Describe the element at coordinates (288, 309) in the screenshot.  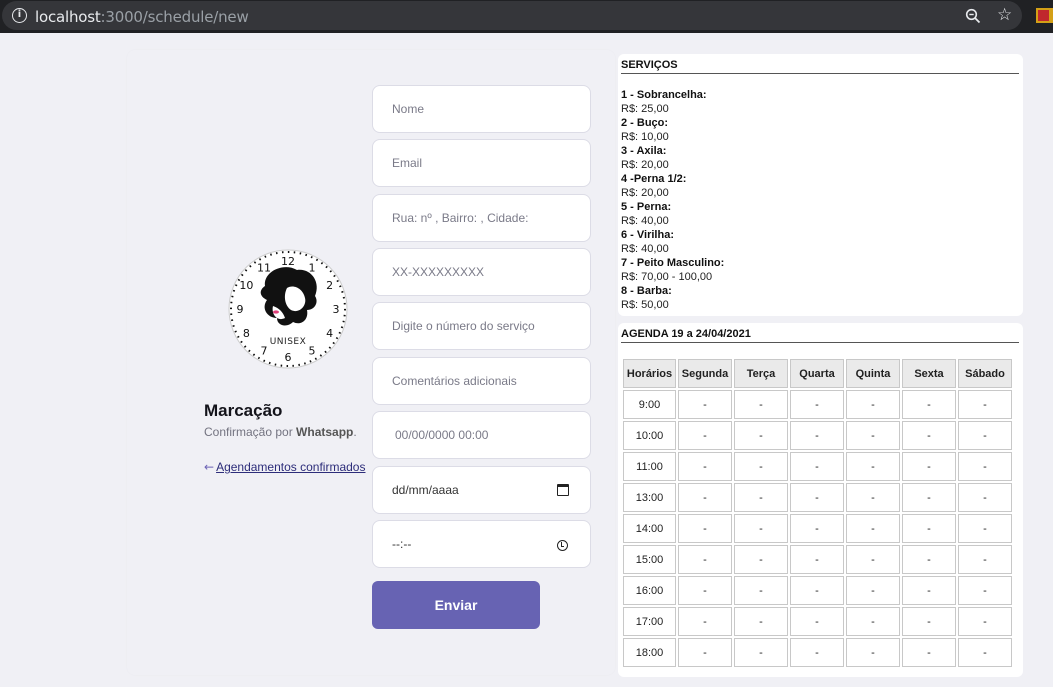
I see `salon-logo: 12 1234567891011 UNISEX` at that location.